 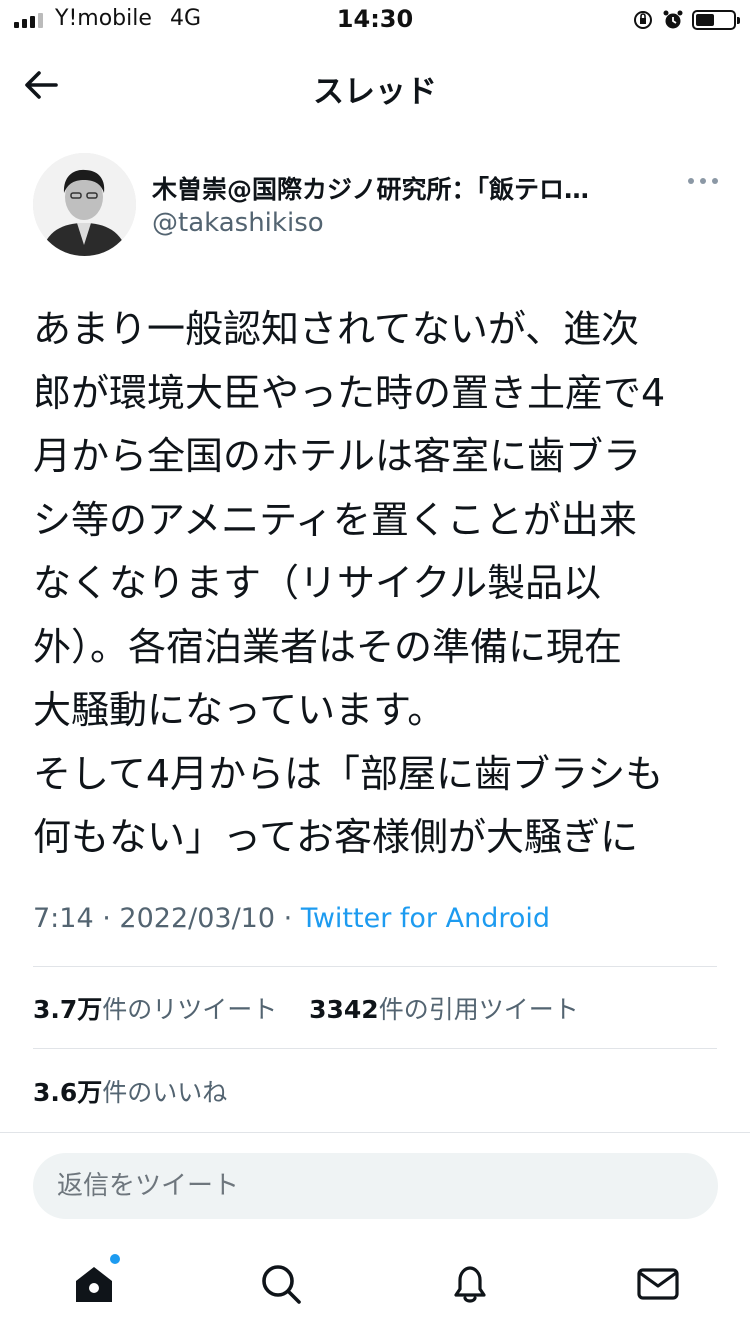 I want to click on mail-icon, so click(x=658, y=1284).